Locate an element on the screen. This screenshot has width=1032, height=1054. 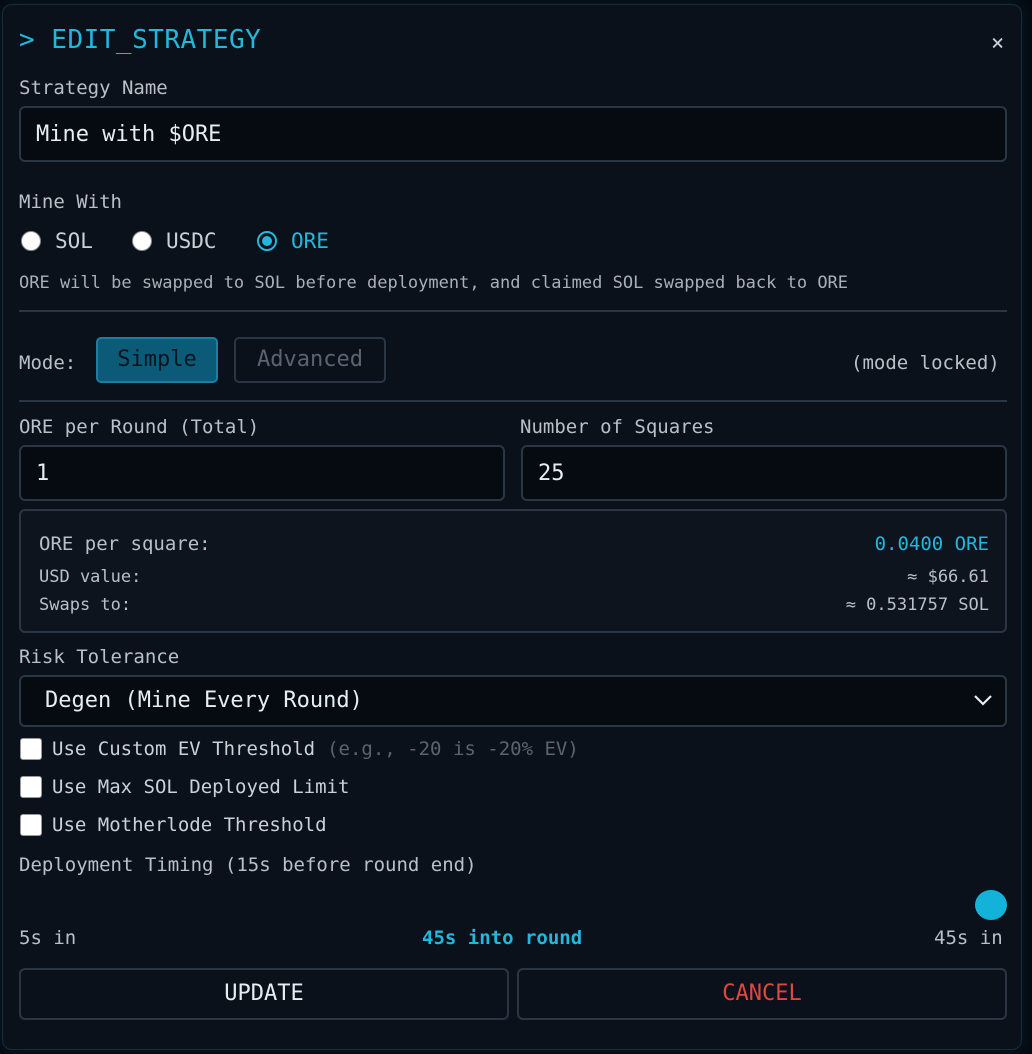
num-squares-input is located at coordinates (764, 473).